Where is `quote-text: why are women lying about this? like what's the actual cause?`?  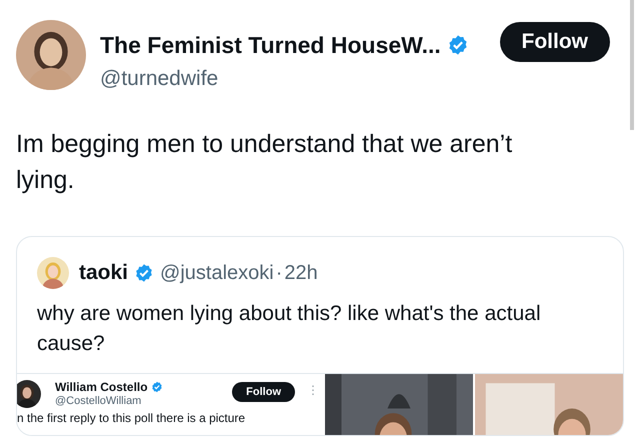 quote-text: why are women lying about this? like what's the actual cause? is located at coordinates (289, 329).